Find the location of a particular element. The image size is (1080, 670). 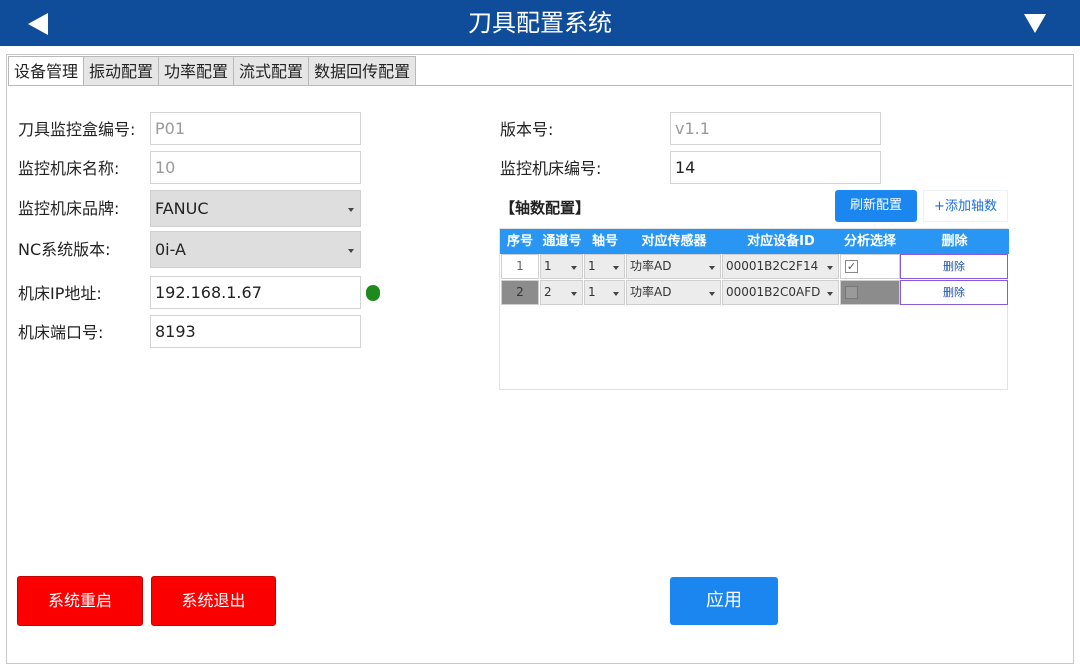

apply-button: 应用 is located at coordinates (724, 601).